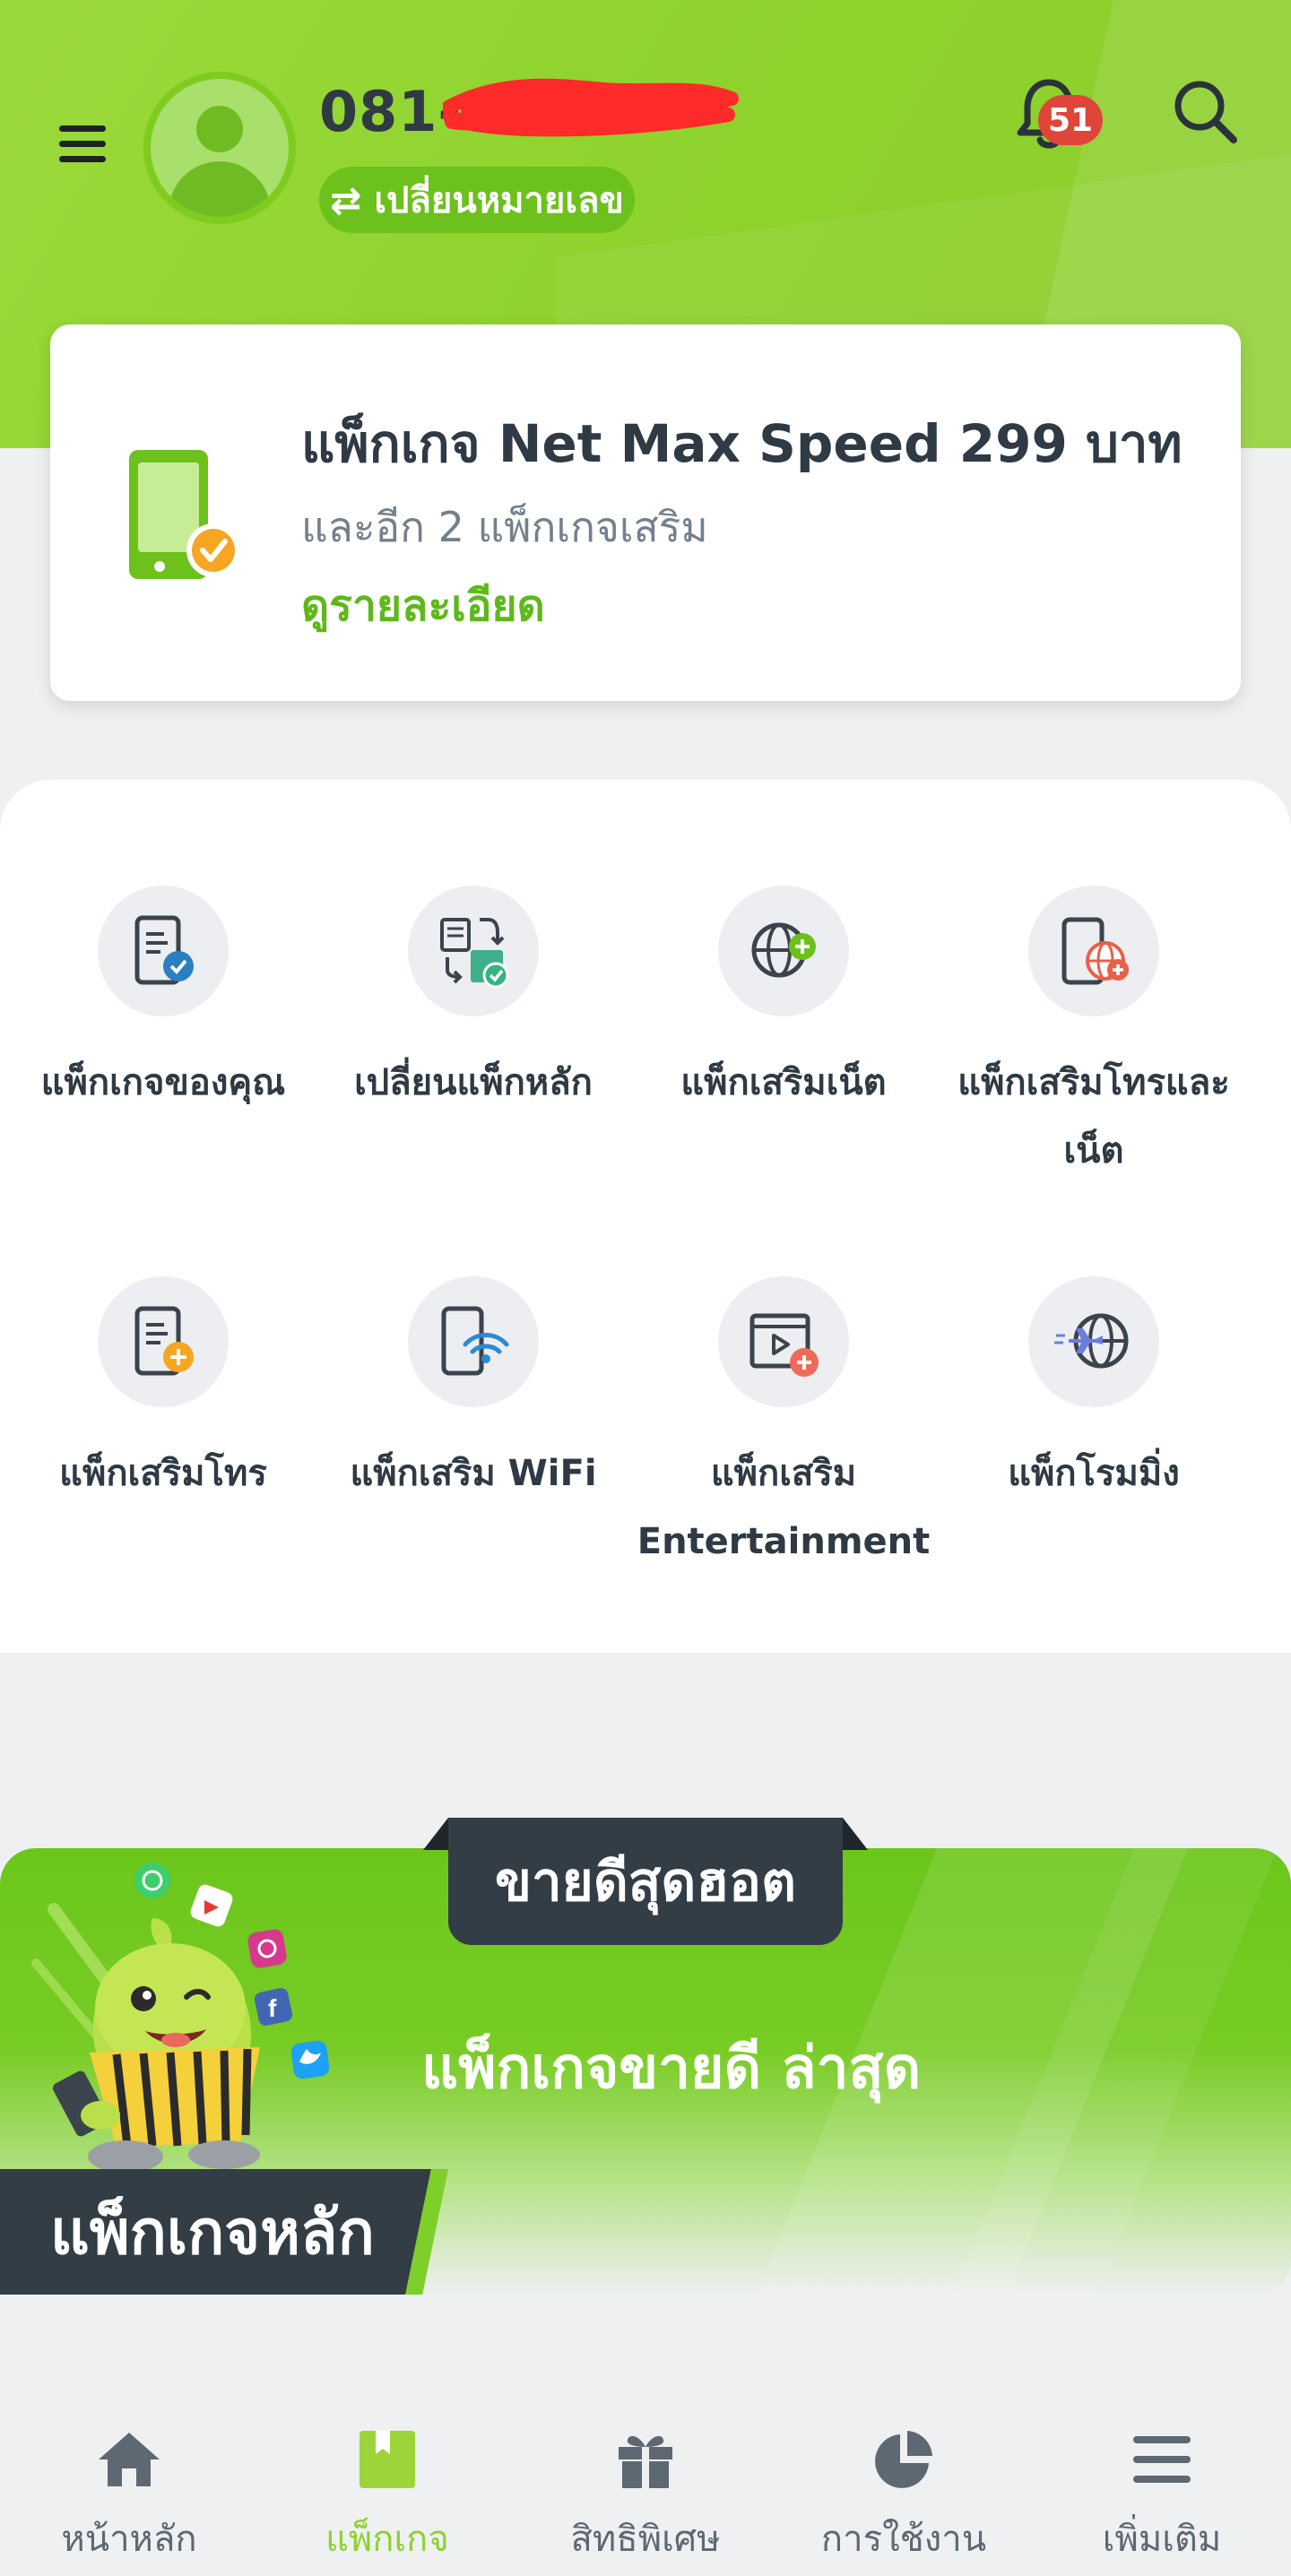 The image size is (1291, 2576). Describe the element at coordinates (185, 514) in the screenshot. I see `phone-check-icon` at that location.